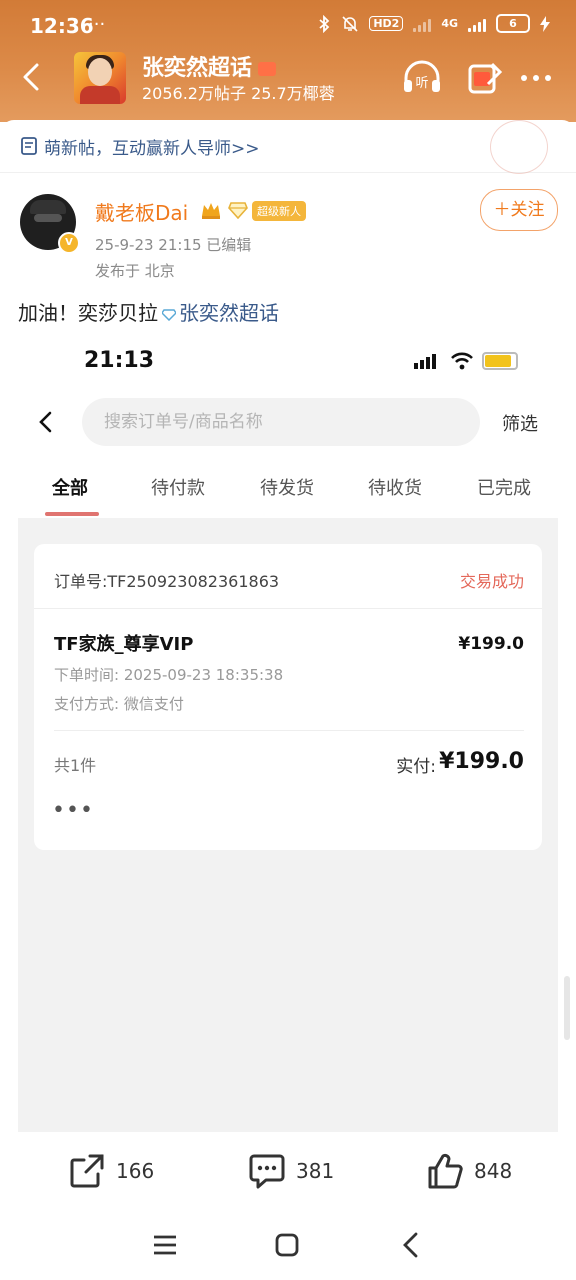  What do you see at coordinates (100, 78) in the screenshot?
I see `topic-thumbnail` at bounding box center [100, 78].